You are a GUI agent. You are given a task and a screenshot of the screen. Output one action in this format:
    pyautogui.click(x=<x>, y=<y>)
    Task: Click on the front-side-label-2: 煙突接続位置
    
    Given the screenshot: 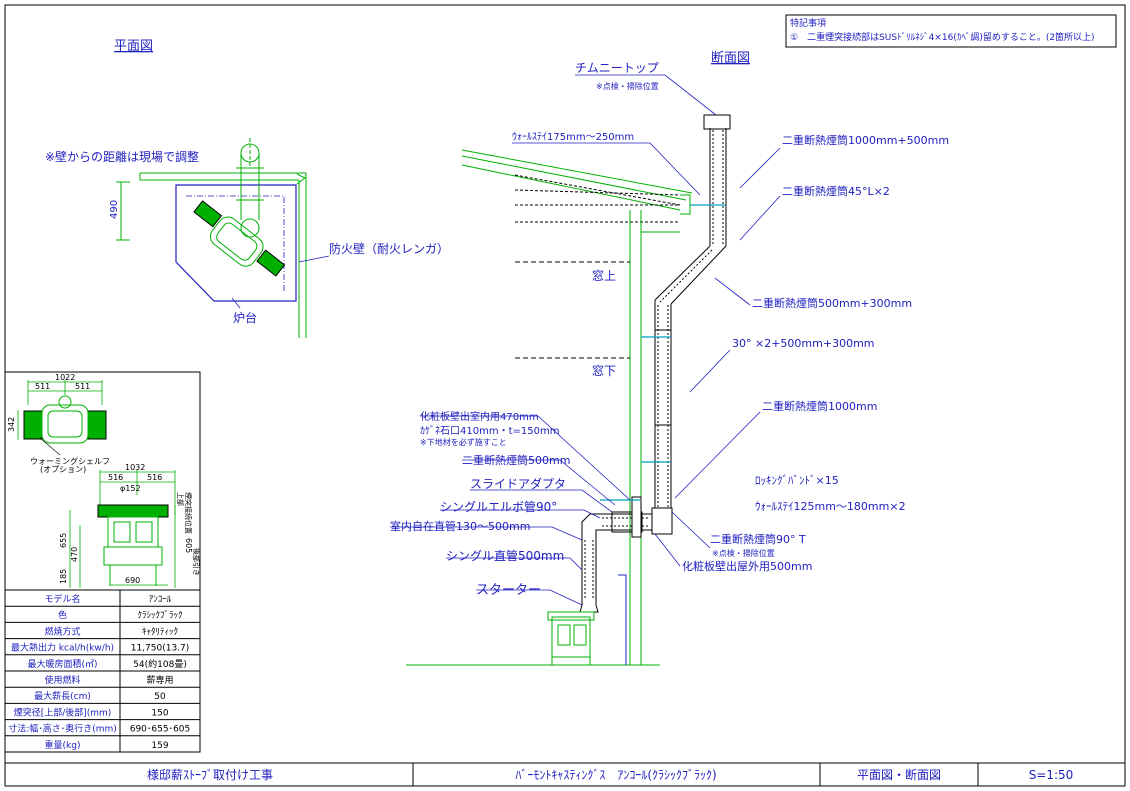 What is the action you would take?
    pyautogui.click(x=188, y=513)
    